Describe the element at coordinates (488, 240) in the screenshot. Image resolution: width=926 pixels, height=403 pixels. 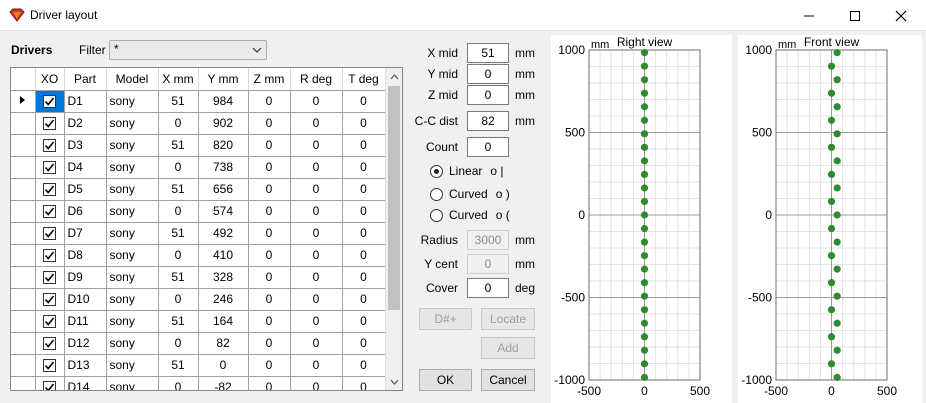
I see `radius-input: 3000` at that location.